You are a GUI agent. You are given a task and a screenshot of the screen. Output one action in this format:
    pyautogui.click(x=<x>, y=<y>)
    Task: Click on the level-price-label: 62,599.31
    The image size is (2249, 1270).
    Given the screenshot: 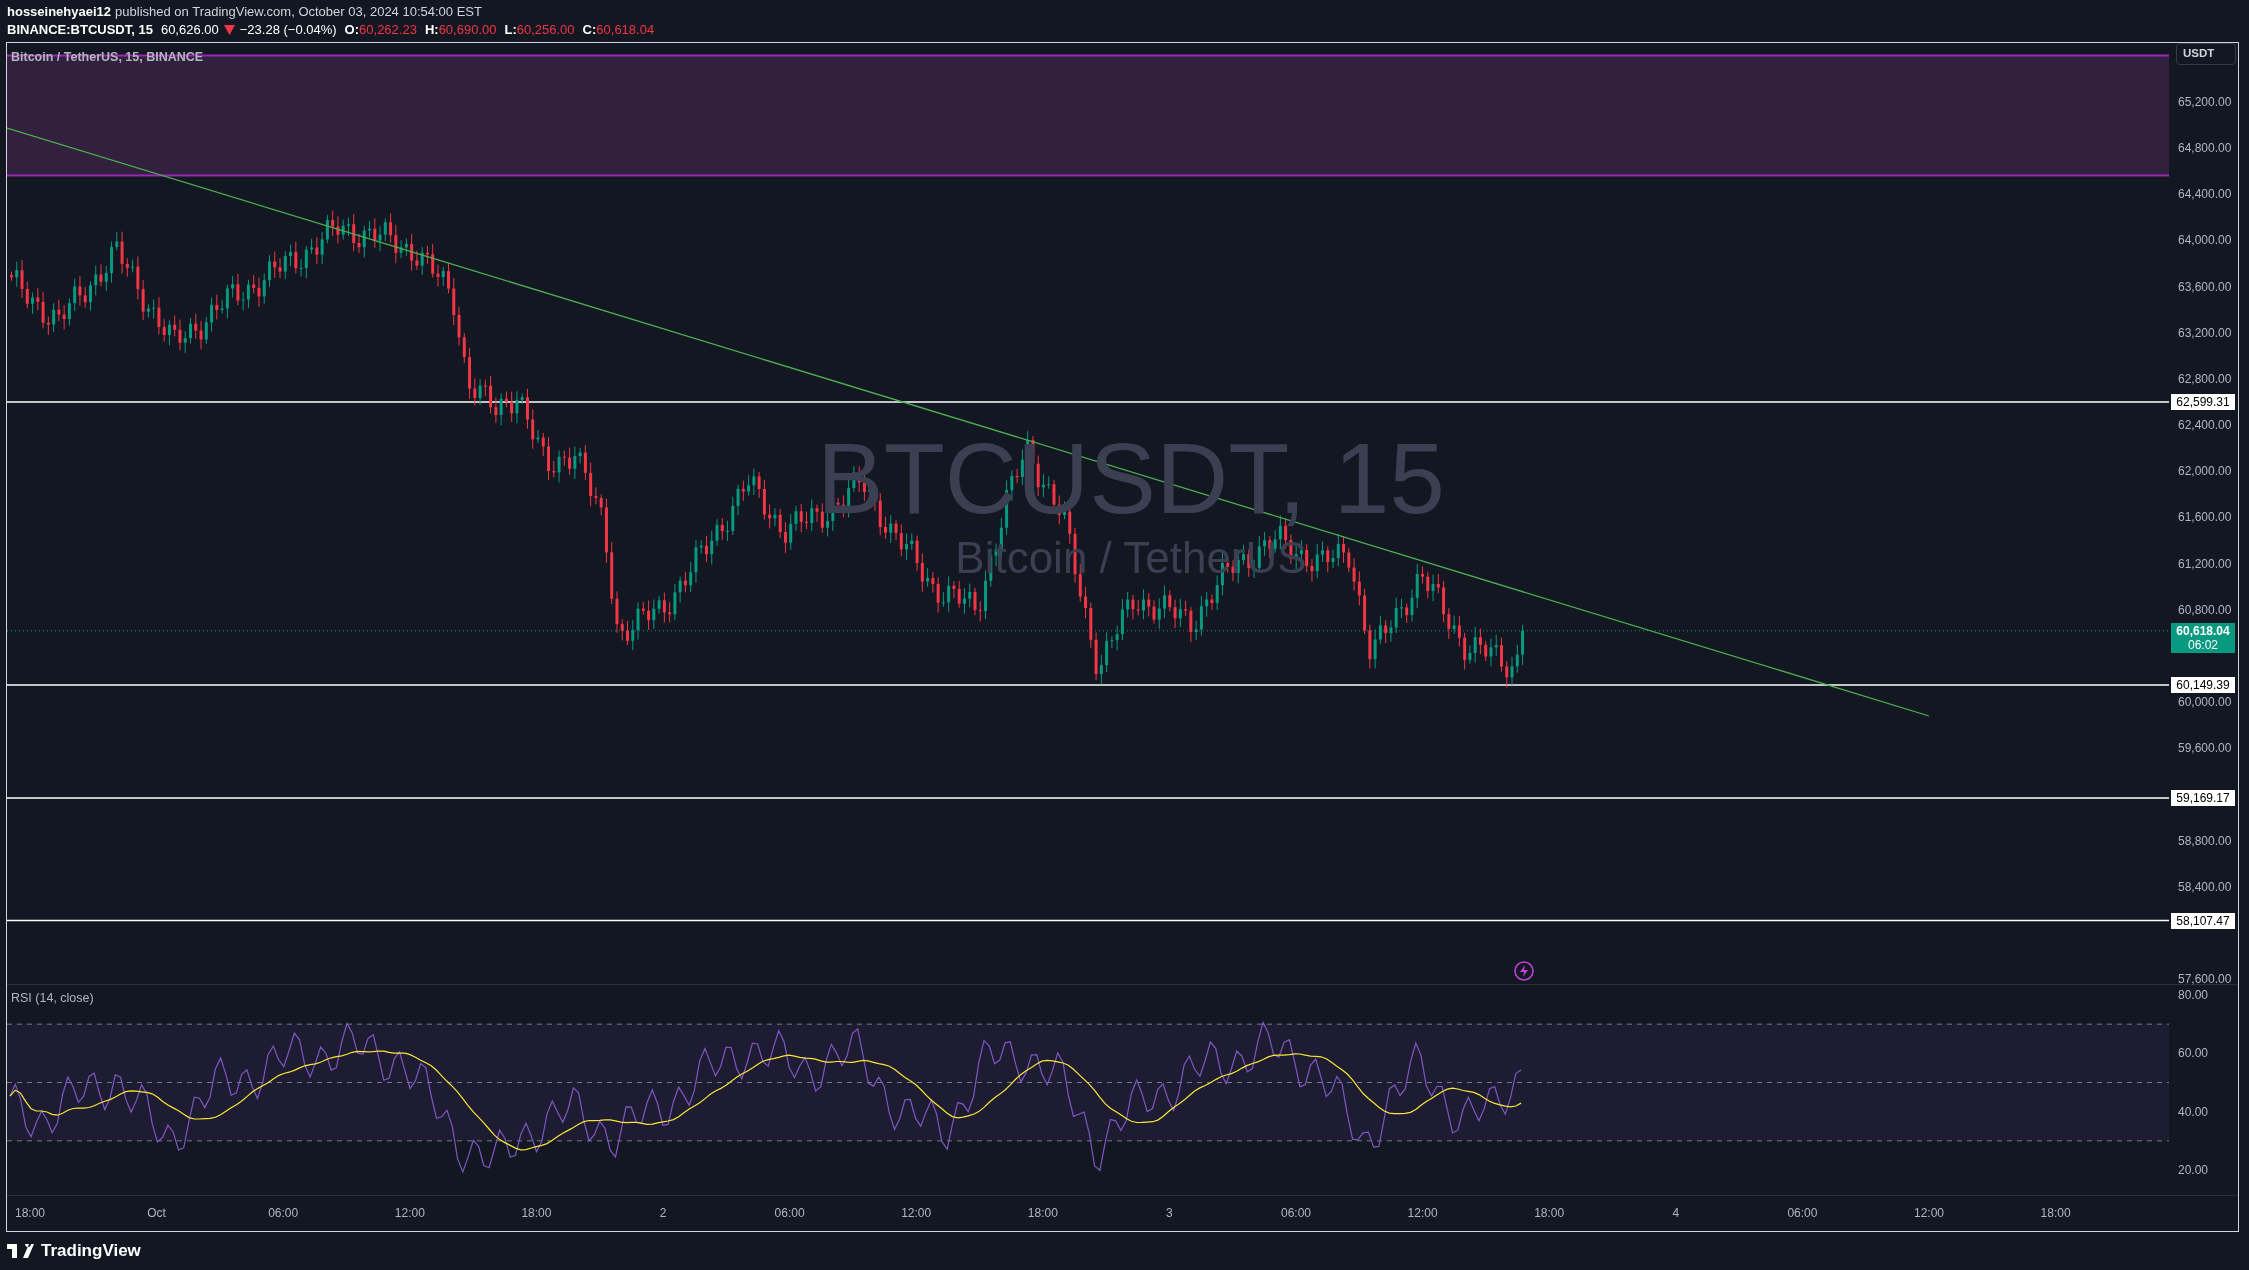 What is the action you would take?
    pyautogui.click(x=2203, y=402)
    